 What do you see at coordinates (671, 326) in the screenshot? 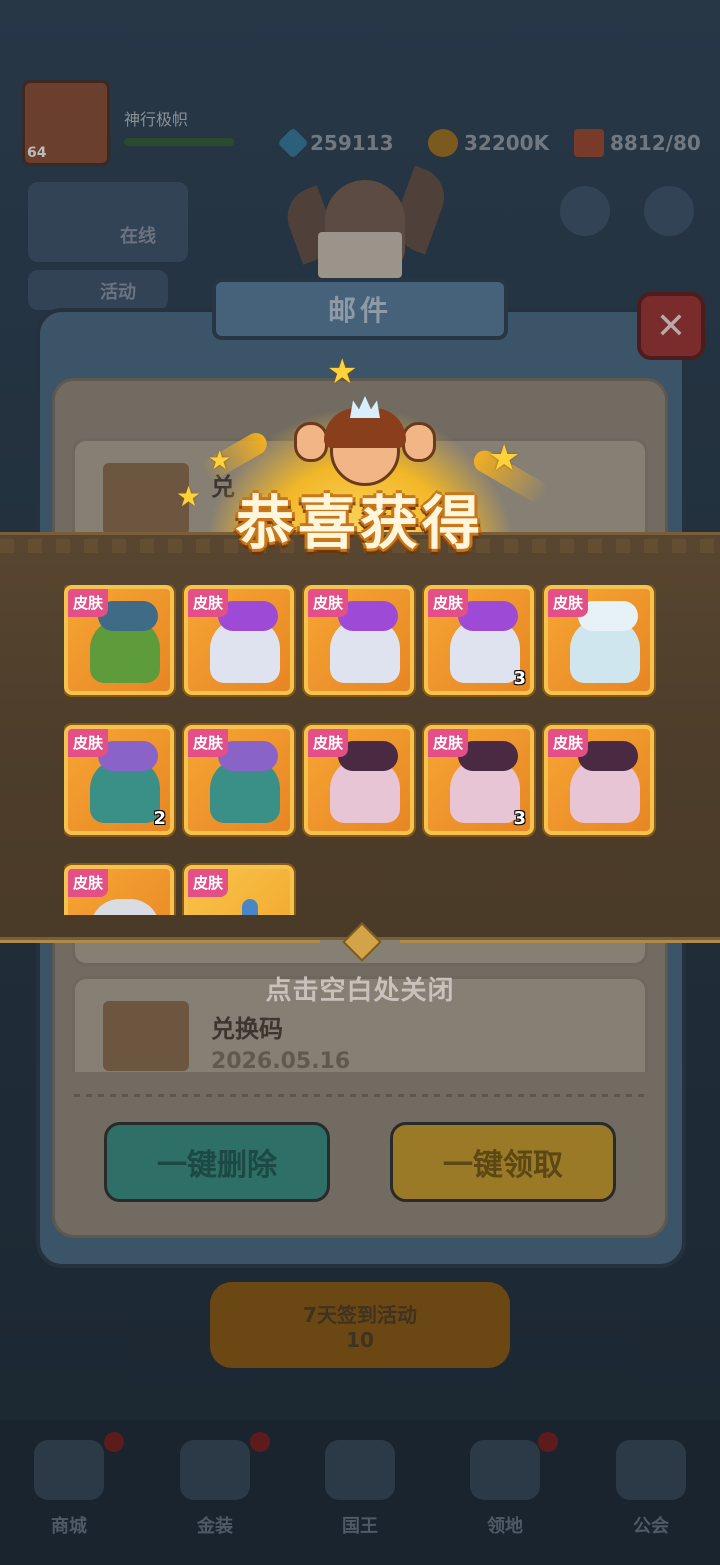
I see `close-icon: ✕` at bounding box center [671, 326].